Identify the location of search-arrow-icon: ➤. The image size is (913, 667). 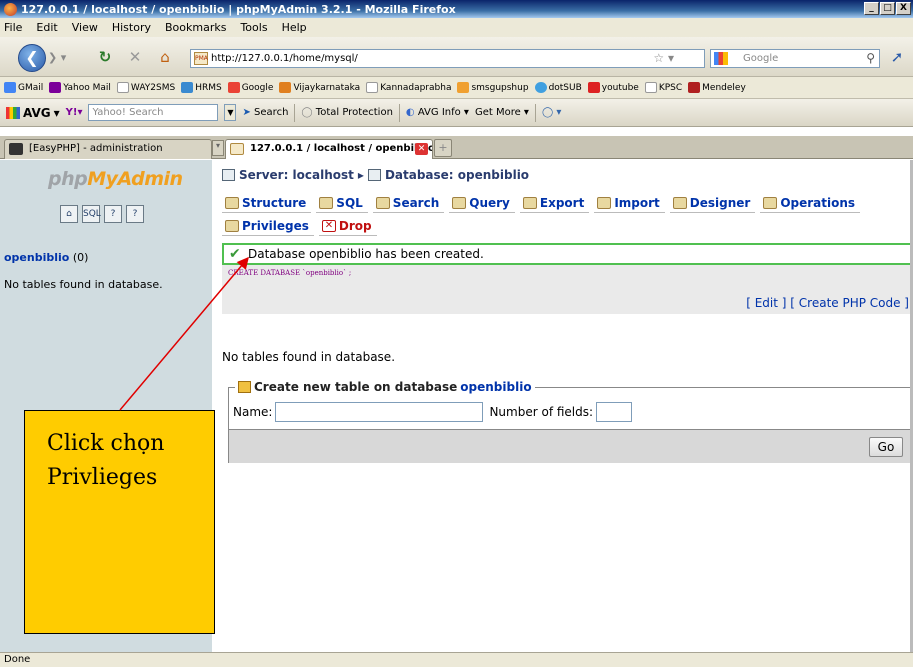
(246, 112).